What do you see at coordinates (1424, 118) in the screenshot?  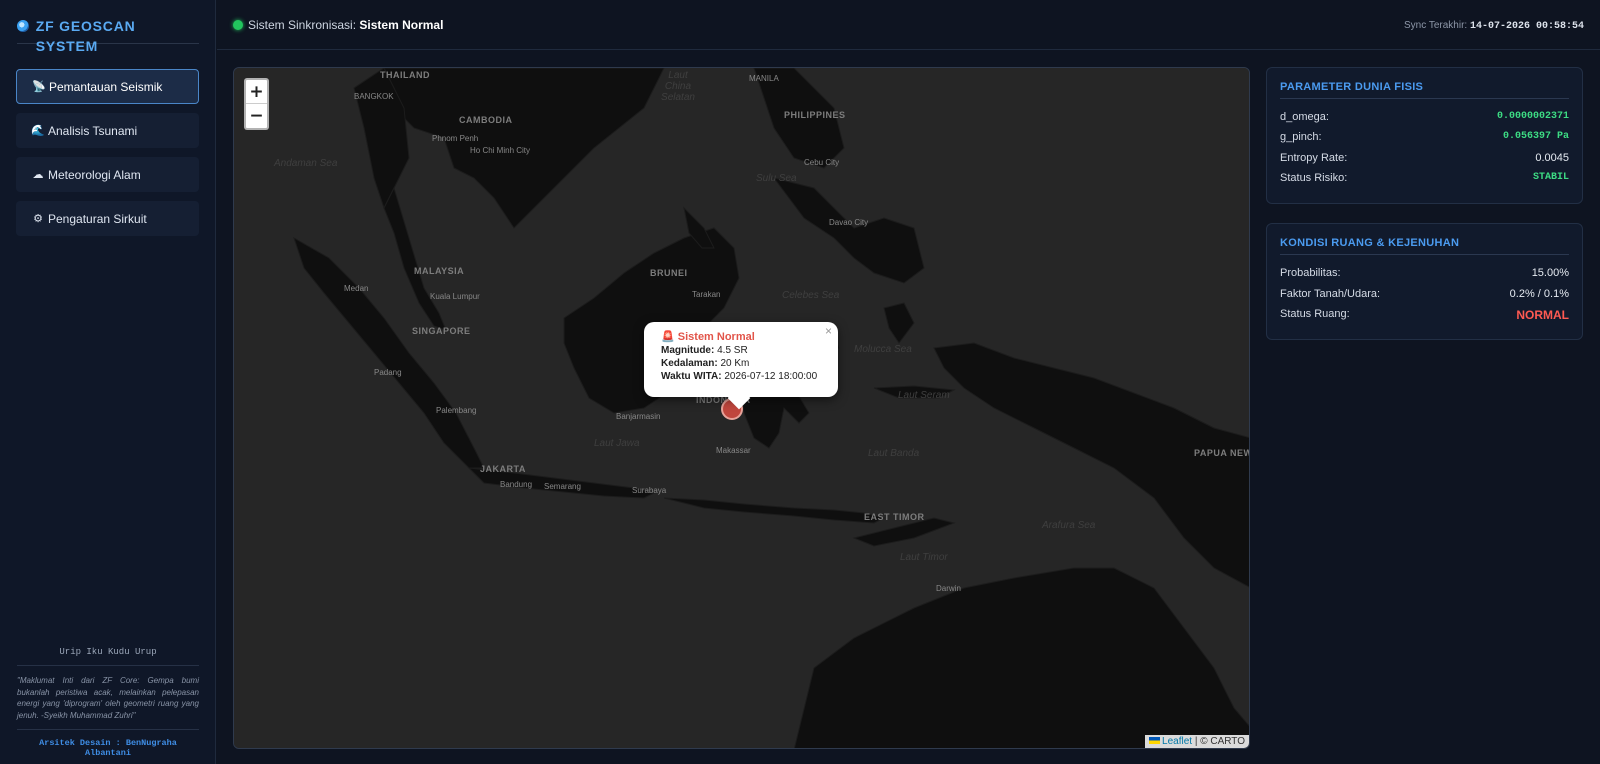 I see `param-row: d_omega: 0.0000002371` at bounding box center [1424, 118].